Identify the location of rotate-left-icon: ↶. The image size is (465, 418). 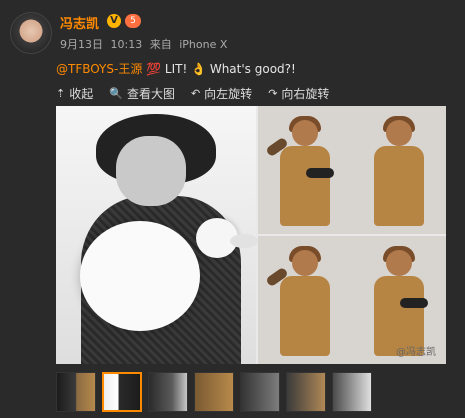
(195, 93).